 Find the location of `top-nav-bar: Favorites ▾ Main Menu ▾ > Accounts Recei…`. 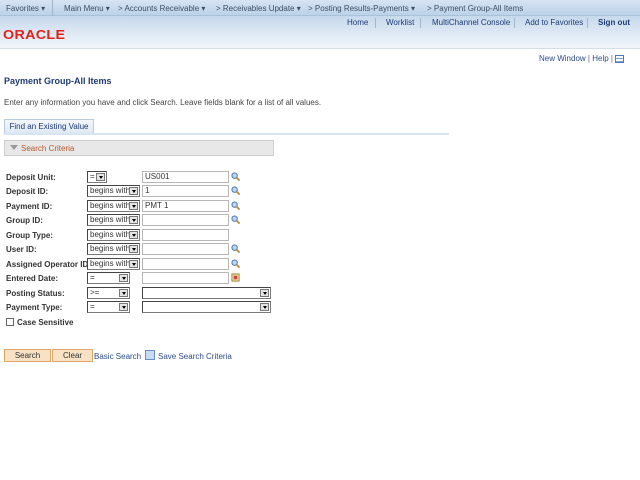

top-nav-bar: Favorites ▾ Main Menu ▾ > Accounts Recei… is located at coordinates (320, 8).